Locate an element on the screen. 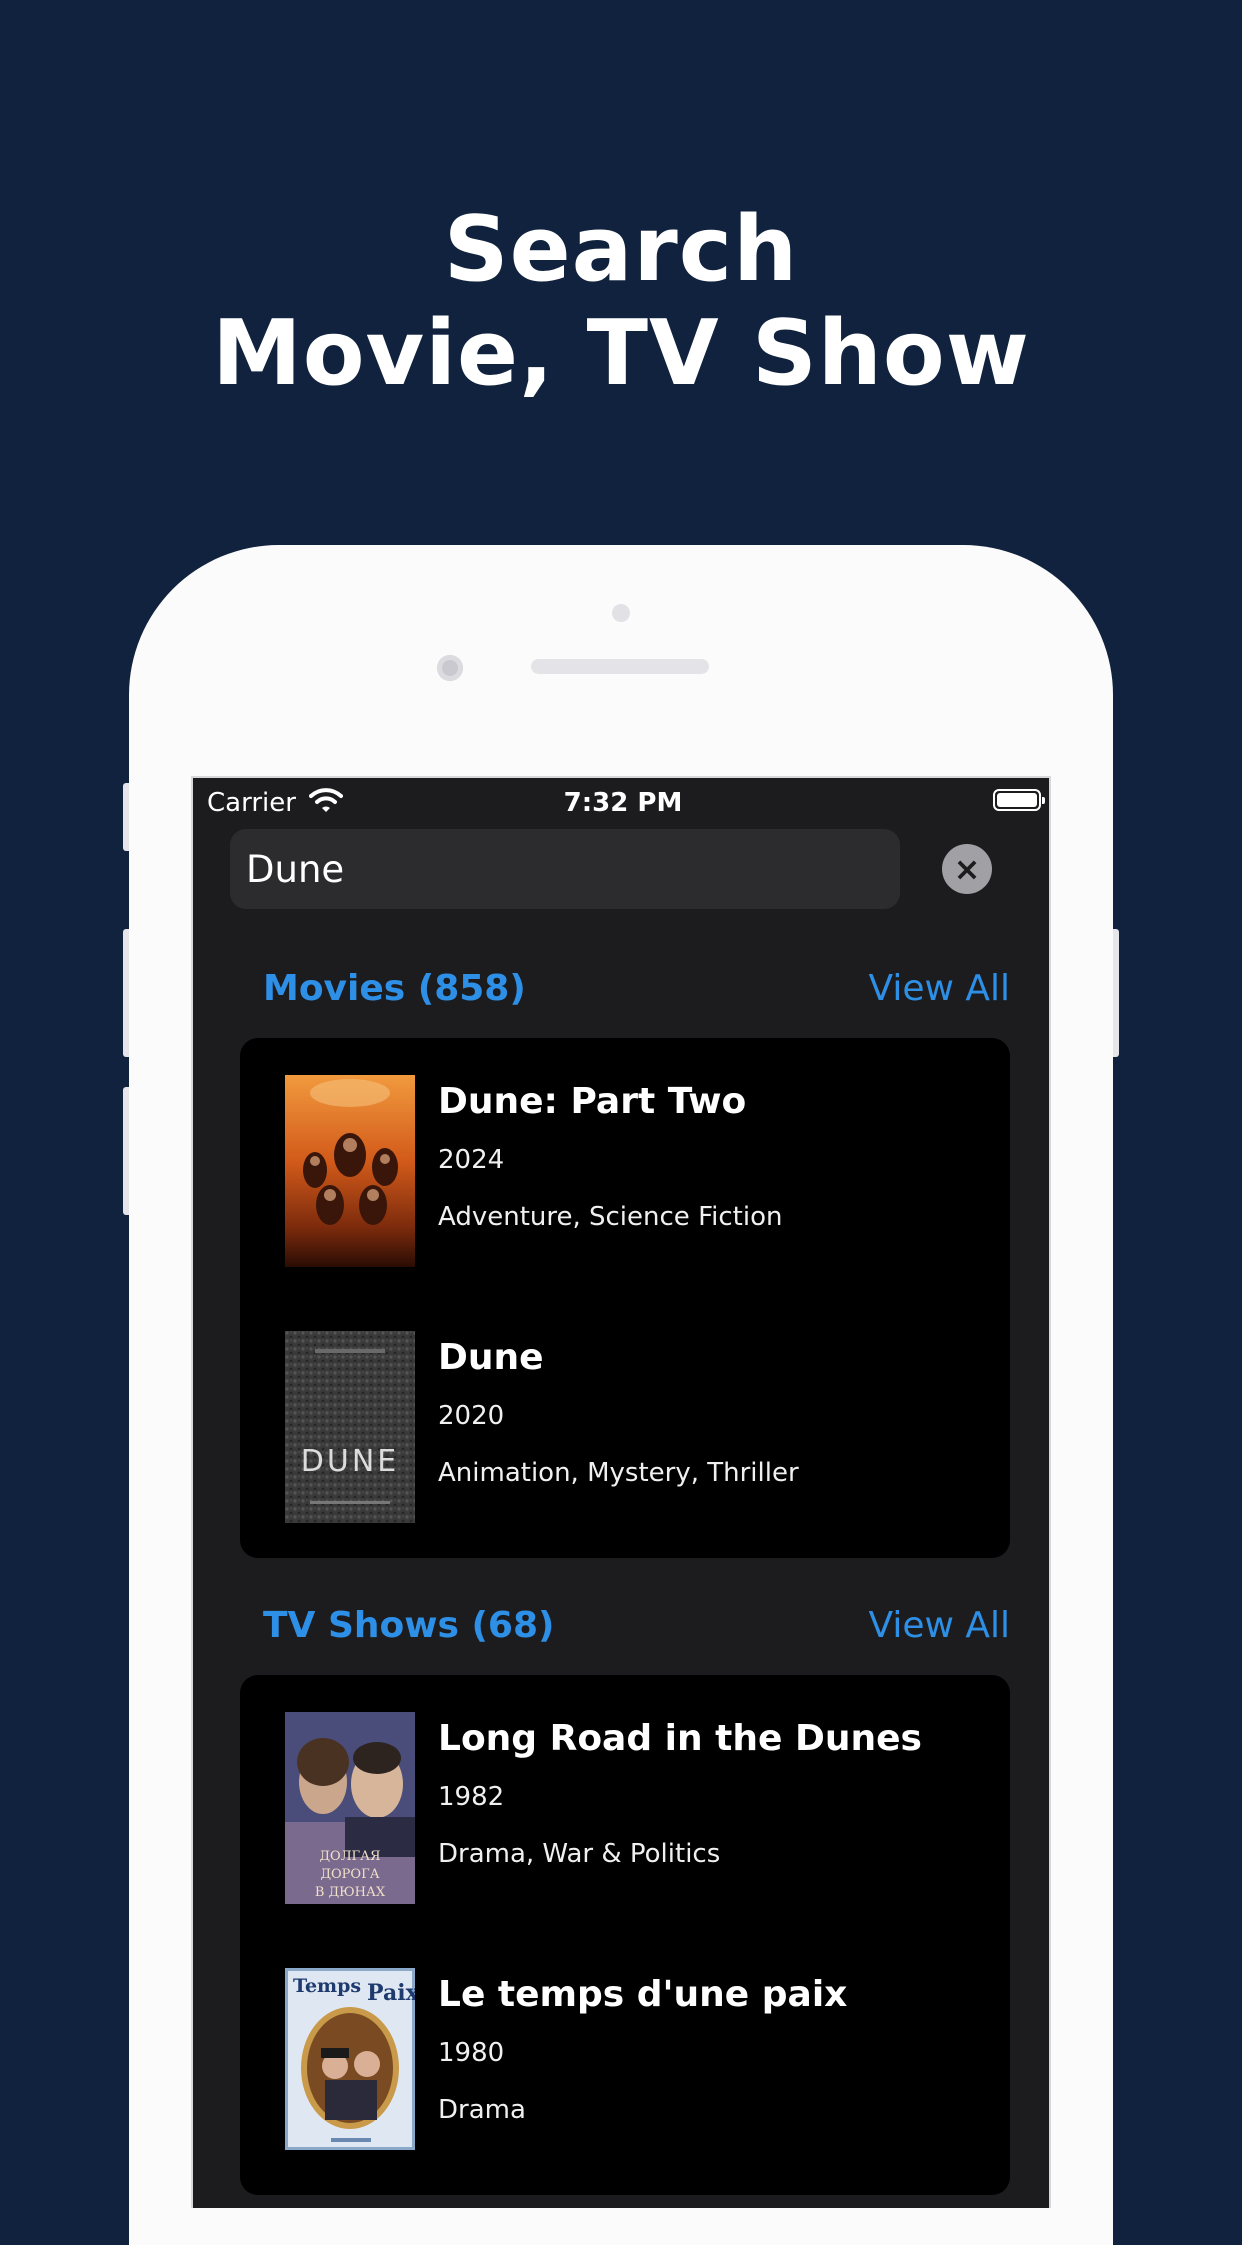  svg-text: Paix is located at coordinates (391, 1993).